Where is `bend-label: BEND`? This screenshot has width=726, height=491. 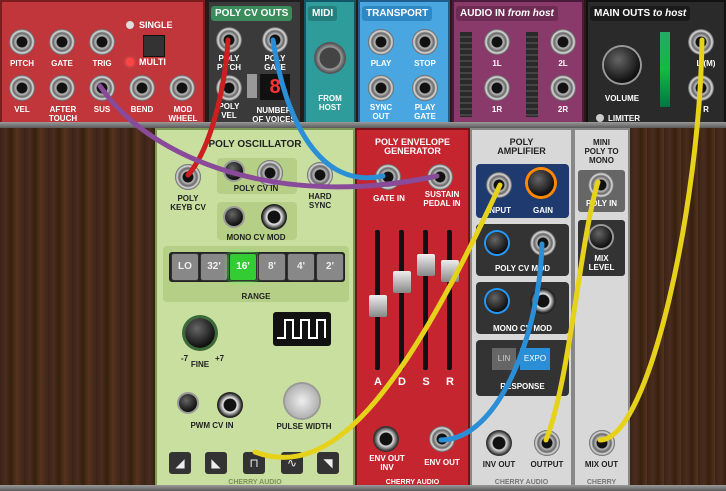 bend-label: BEND is located at coordinates (142, 109).